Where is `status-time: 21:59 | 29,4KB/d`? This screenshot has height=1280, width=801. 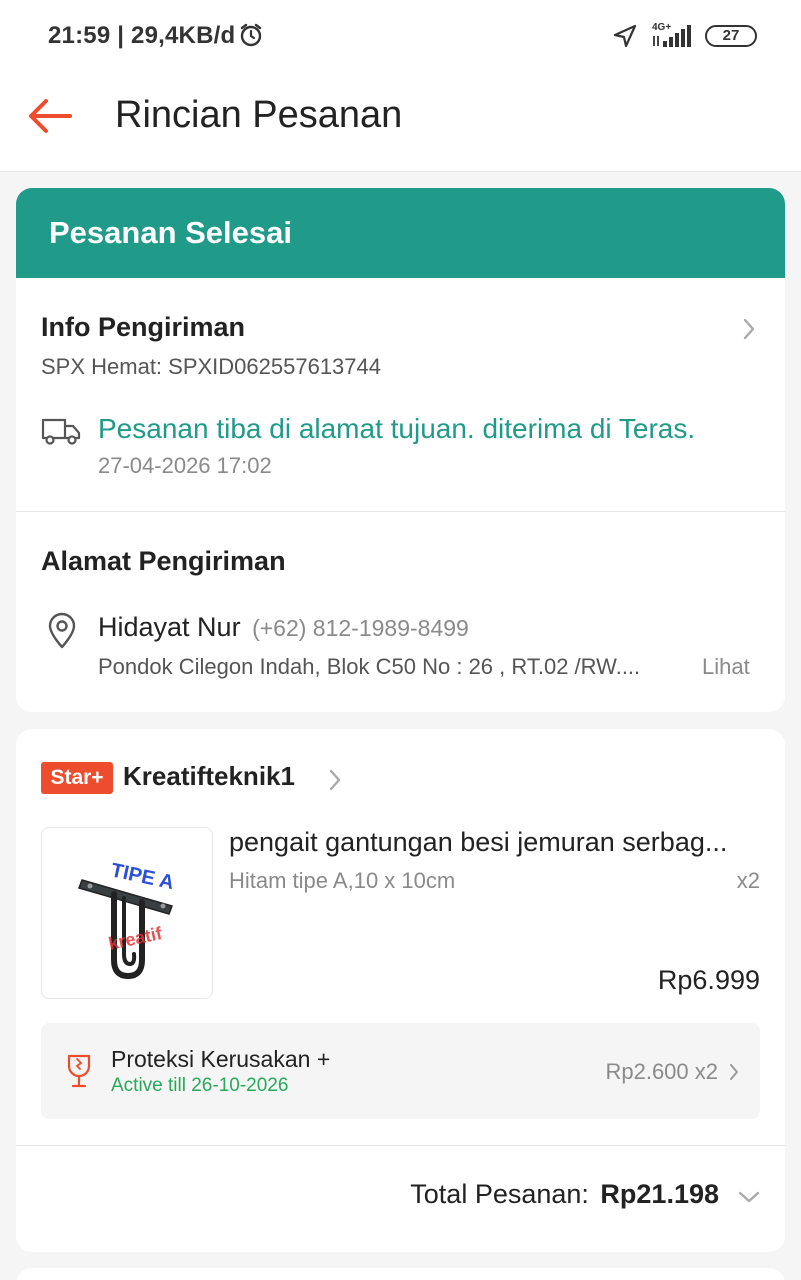
status-time: 21:59 | 29,4KB/d is located at coordinates (142, 35).